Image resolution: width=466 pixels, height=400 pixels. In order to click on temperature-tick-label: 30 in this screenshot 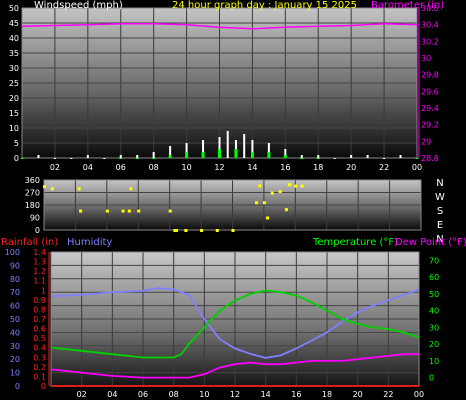, I will do `click(434, 327)`.